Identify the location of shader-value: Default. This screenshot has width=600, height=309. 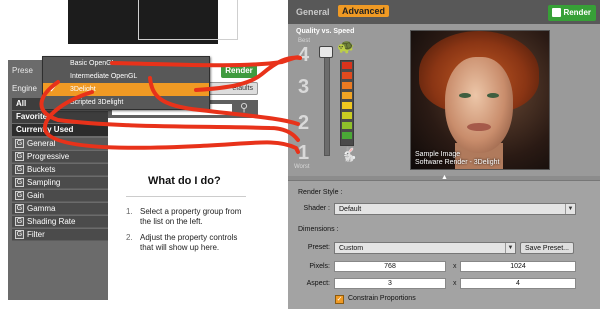
(350, 209).